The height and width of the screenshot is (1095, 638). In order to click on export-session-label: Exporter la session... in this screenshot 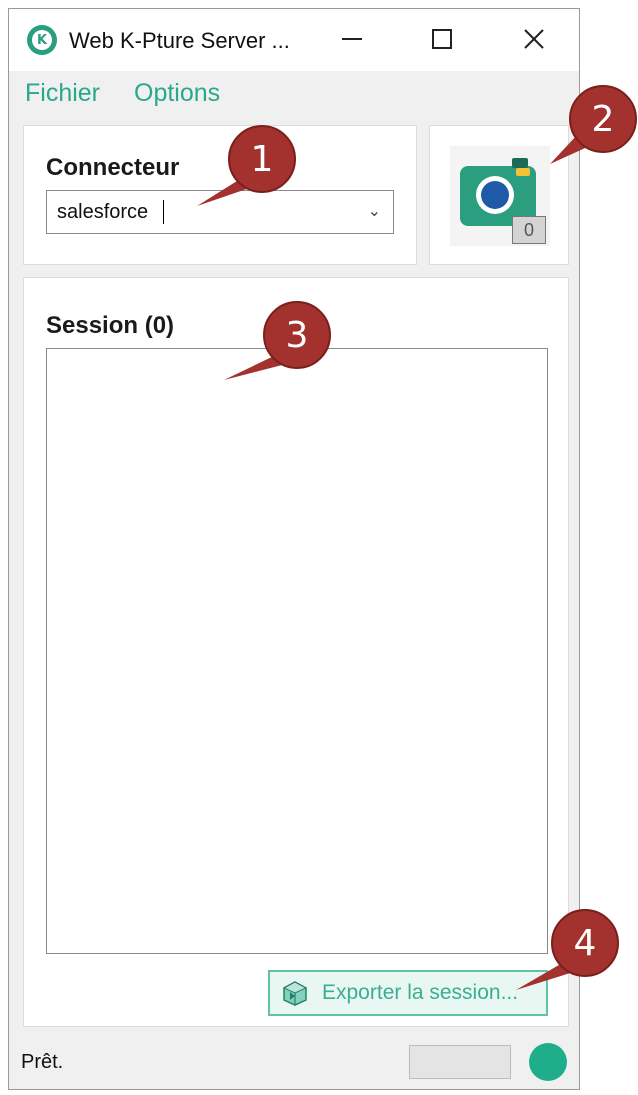, I will do `click(420, 992)`.